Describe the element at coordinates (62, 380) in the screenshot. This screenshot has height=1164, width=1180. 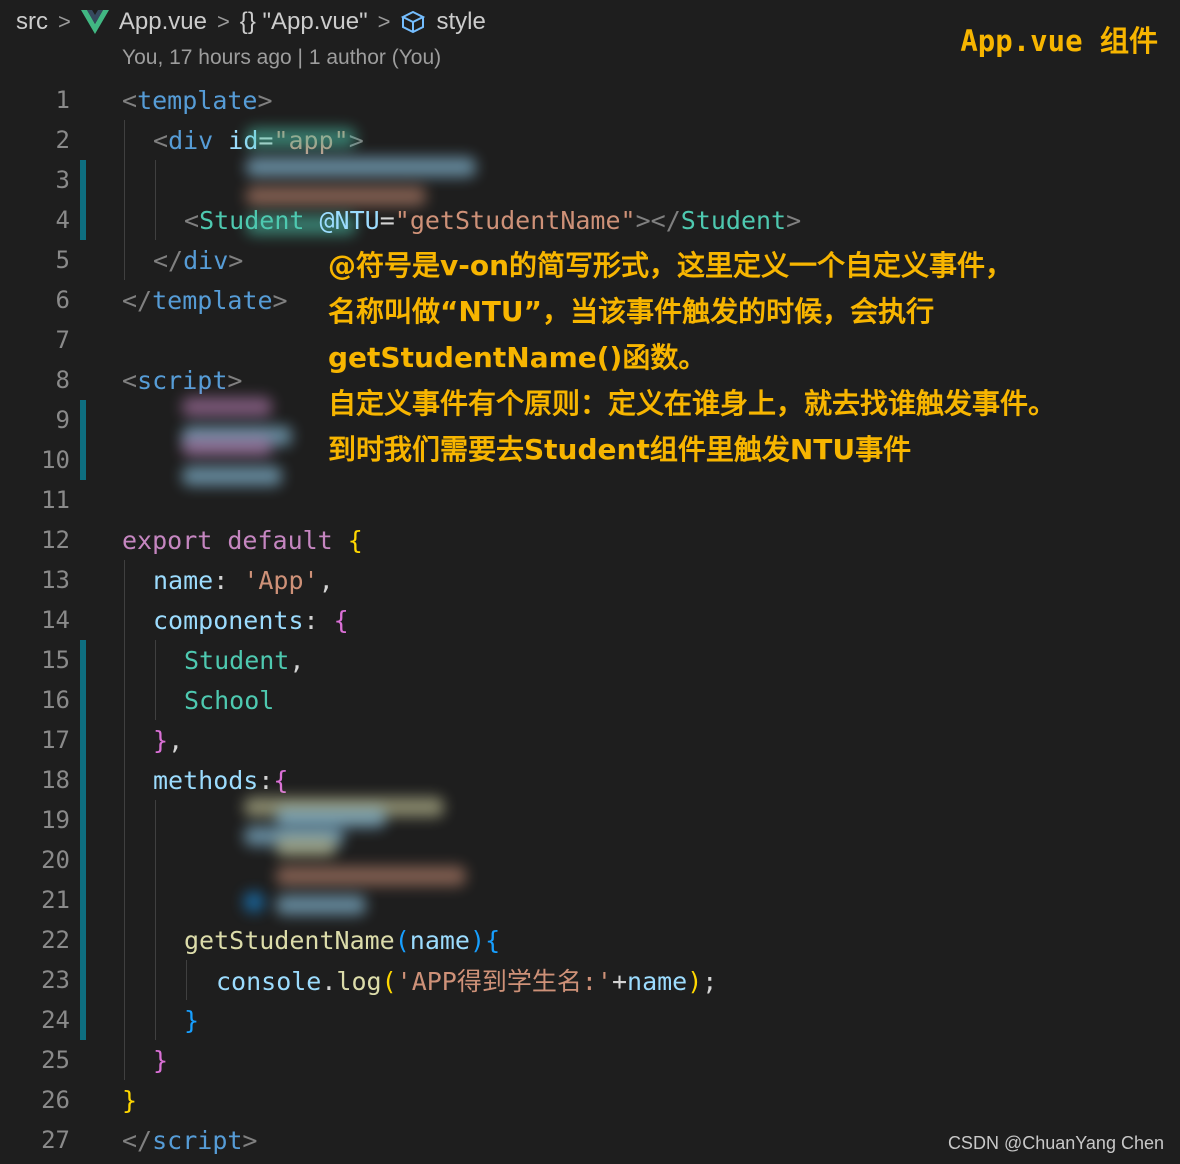
I see `line-number: 8` at that location.